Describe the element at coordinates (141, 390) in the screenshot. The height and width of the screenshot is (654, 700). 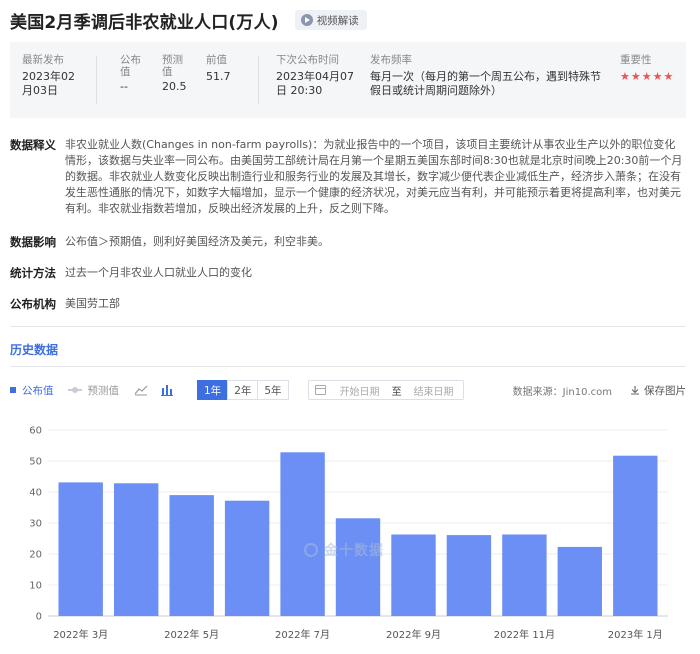
I see `line-chart-icon` at that location.